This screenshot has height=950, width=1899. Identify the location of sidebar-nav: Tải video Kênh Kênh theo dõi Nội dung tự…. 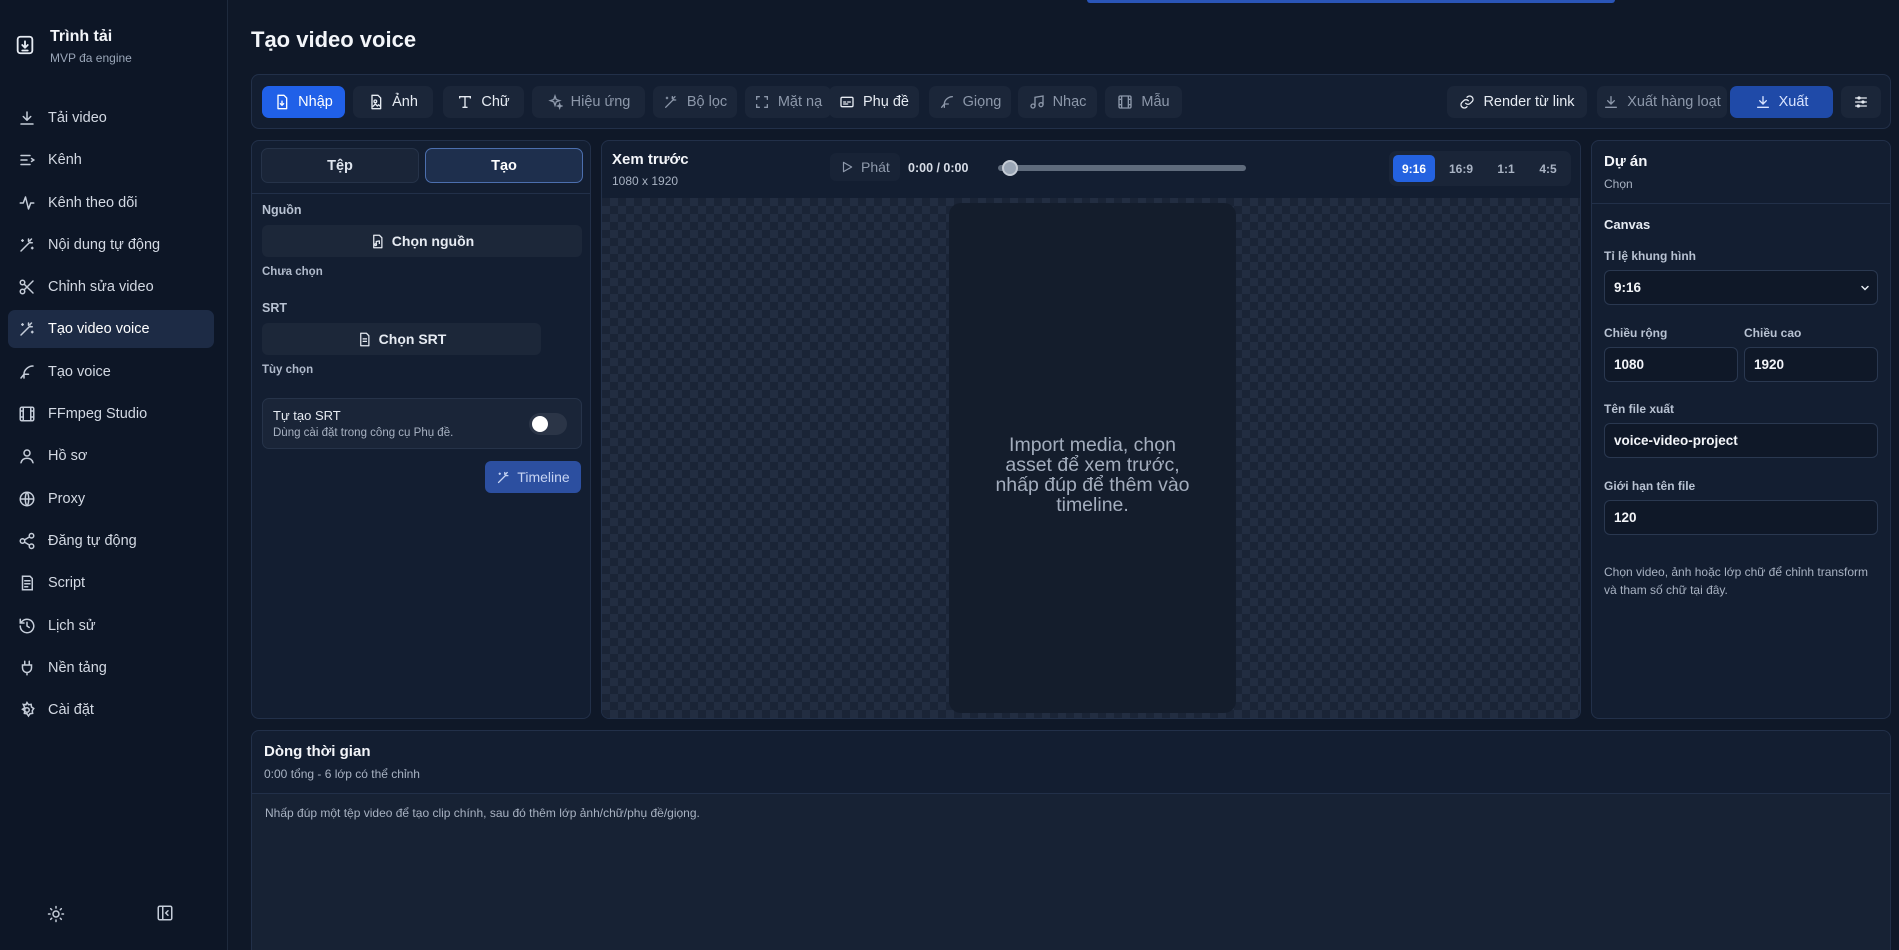
(111, 416).